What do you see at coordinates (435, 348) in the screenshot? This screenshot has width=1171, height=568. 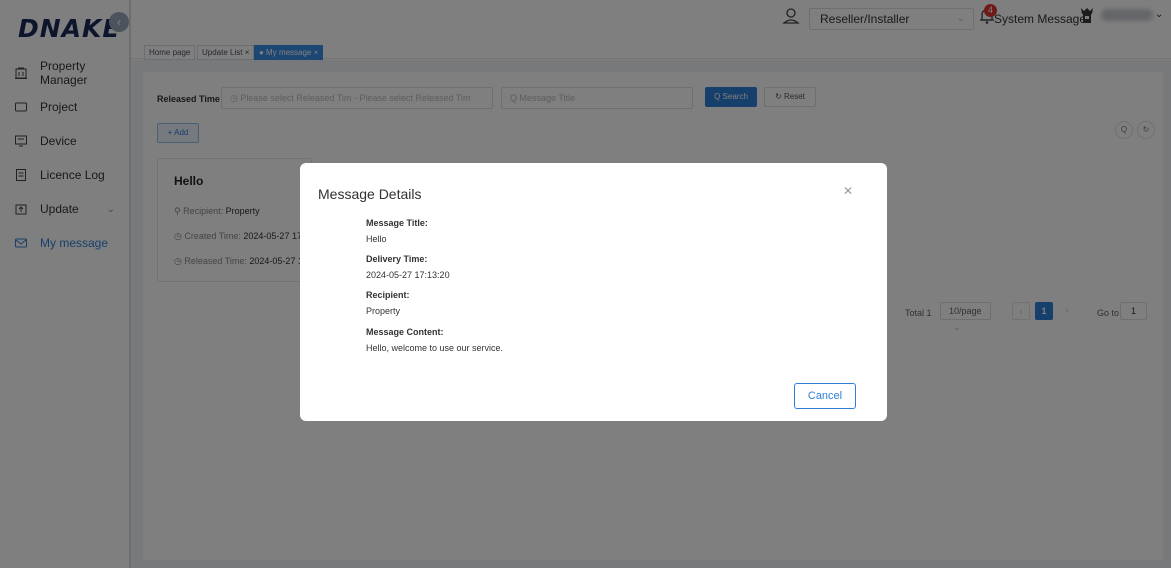 I see `message-content-value: Hello, welcome to use our service.` at bounding box center [435, 348].